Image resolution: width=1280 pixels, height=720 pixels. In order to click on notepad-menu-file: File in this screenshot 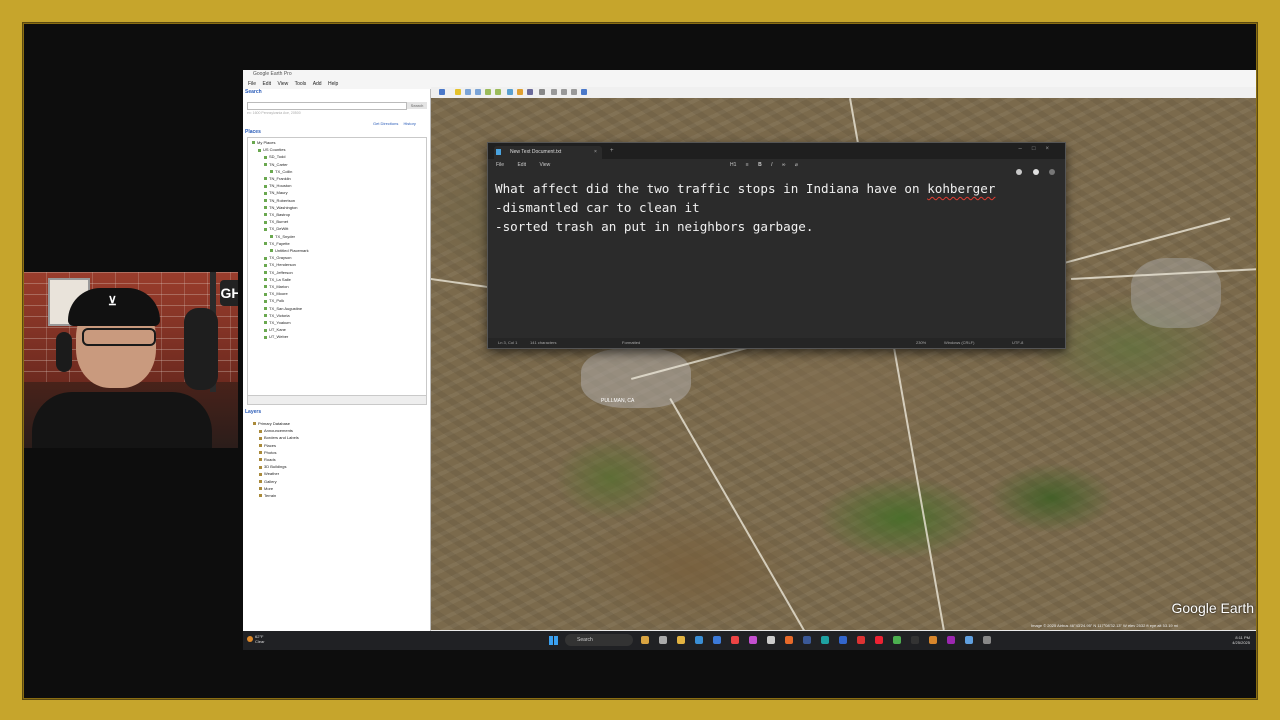, I will do `click(500, 165)`.